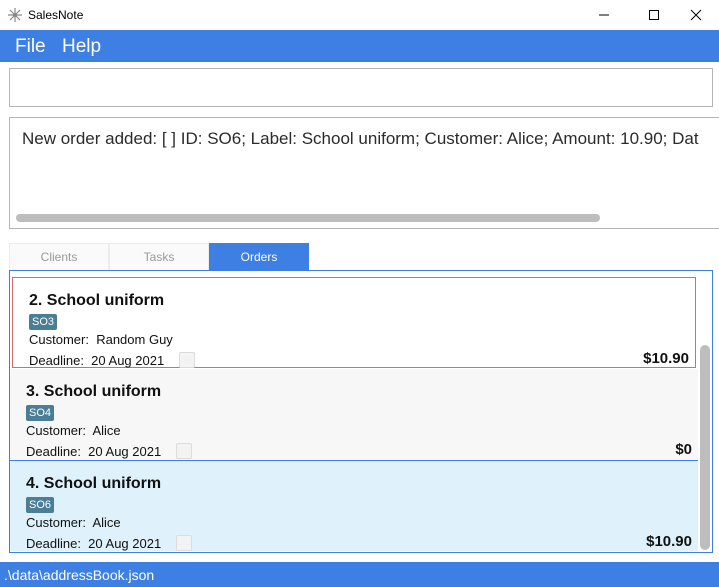 The height and width of the screenshot is (587, 719). What do you see at coordinates (97, 300) in the screenshot?
I see `order-title: 2. School uniform` at bounding box center [97, 300].